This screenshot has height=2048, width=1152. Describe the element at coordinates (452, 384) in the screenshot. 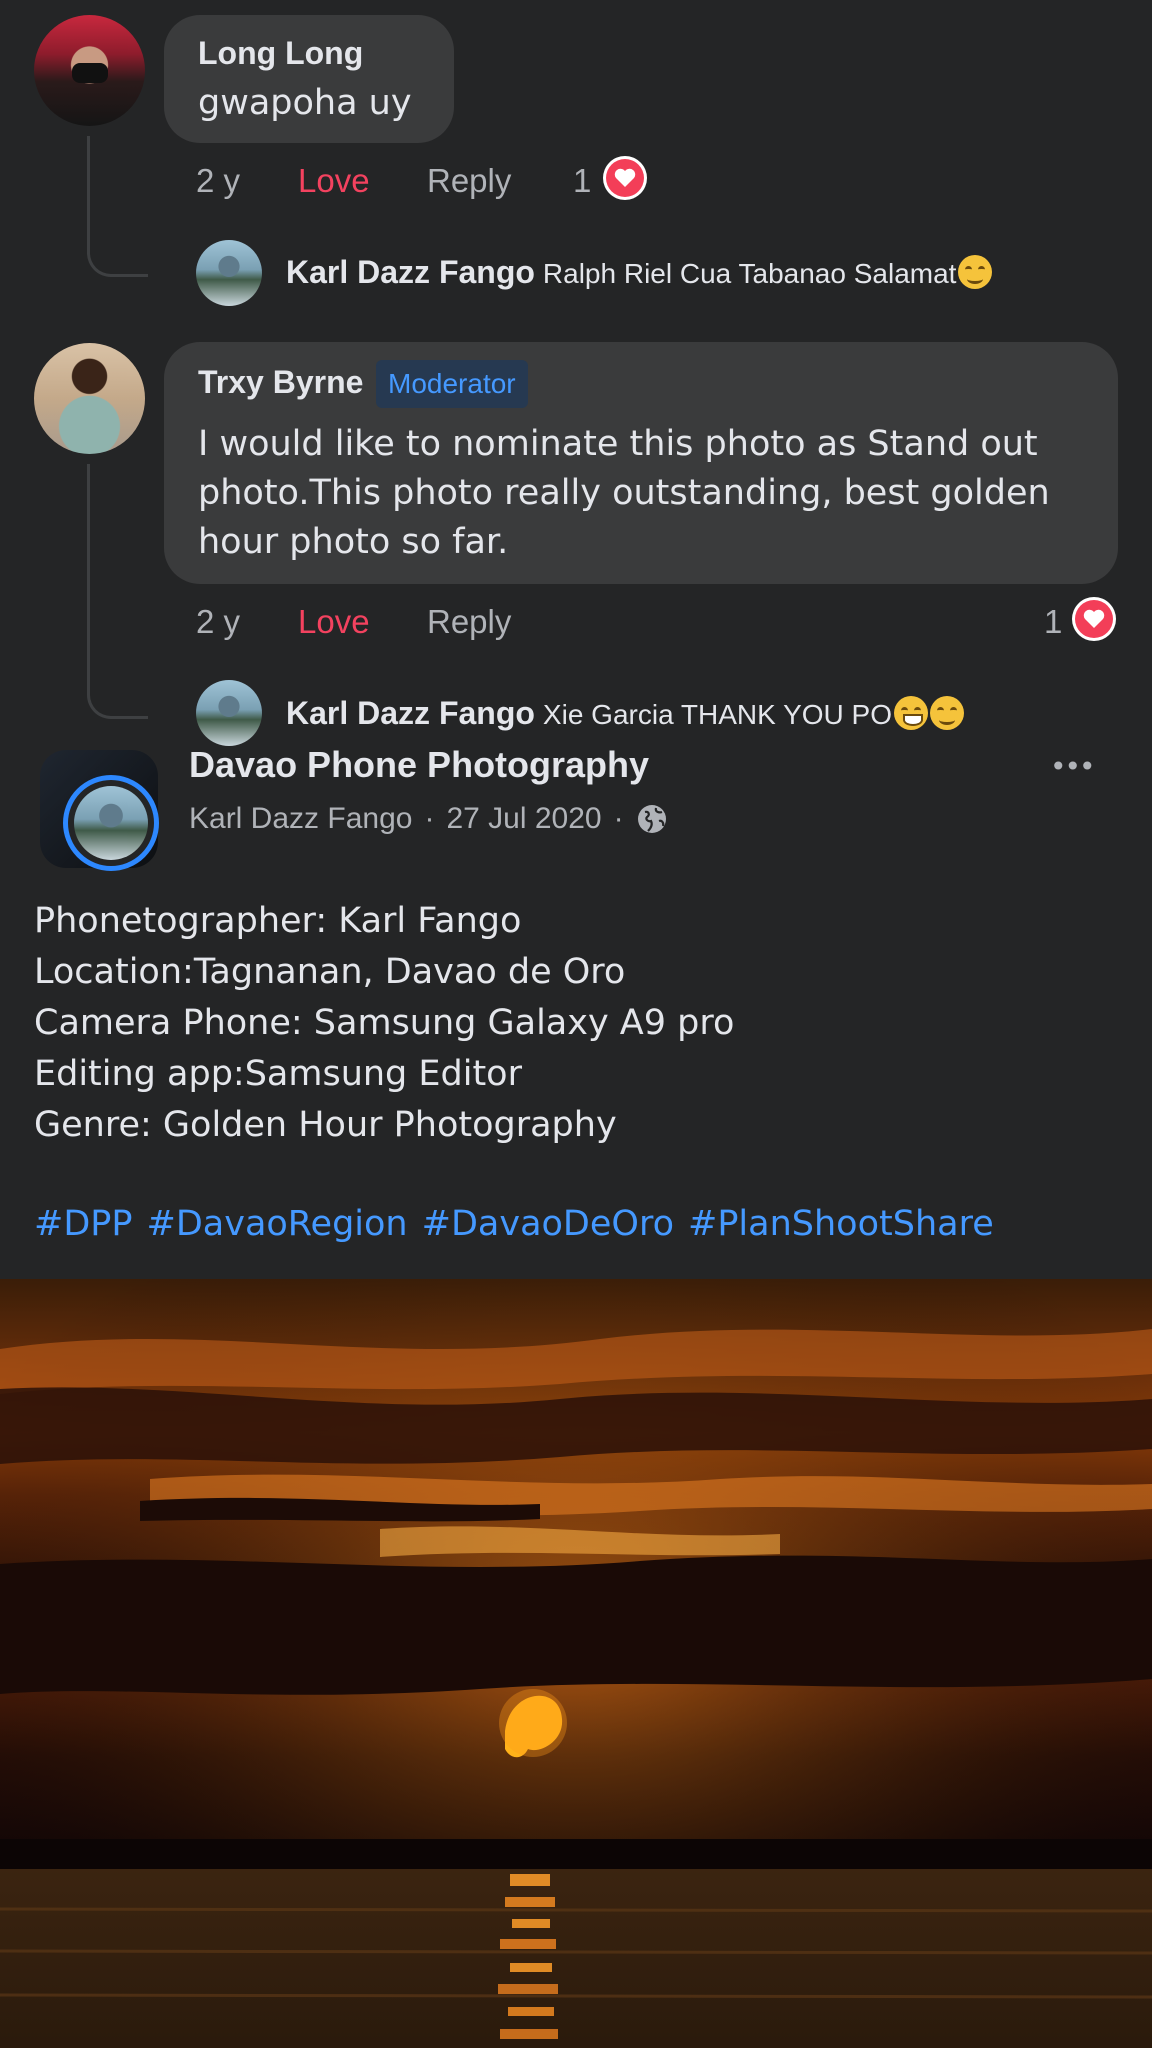

I see `moderator-badge: Moderator` at that location.